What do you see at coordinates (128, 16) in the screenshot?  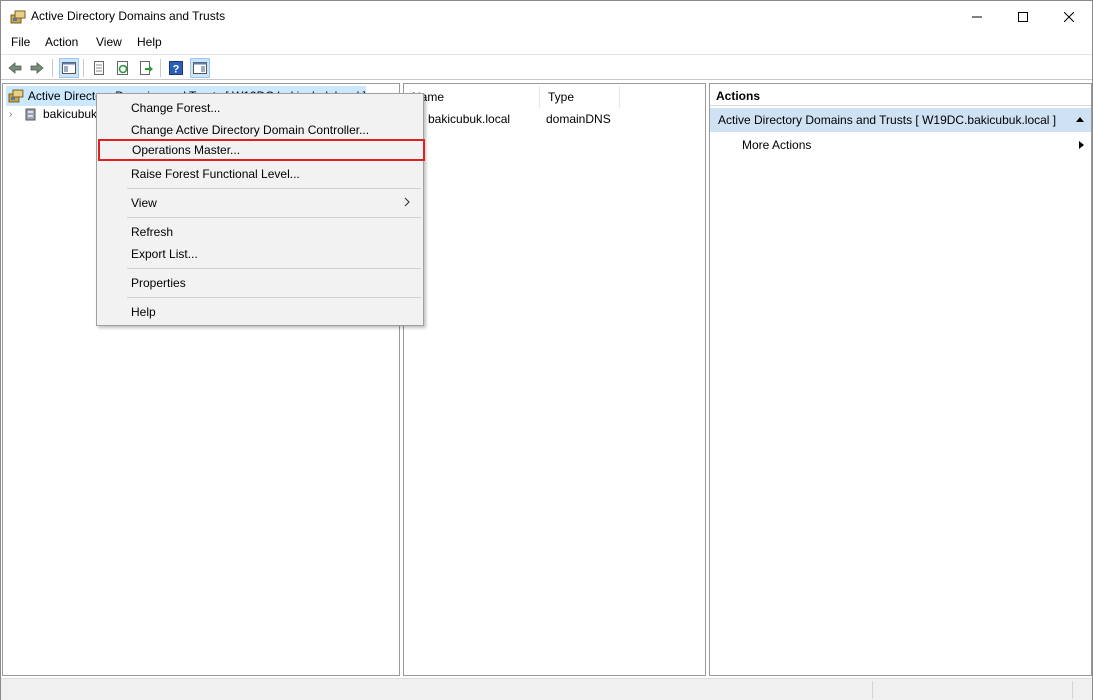 I see `window-title: Active Directory Domains and Trusts` at bounding box center [128, 16].